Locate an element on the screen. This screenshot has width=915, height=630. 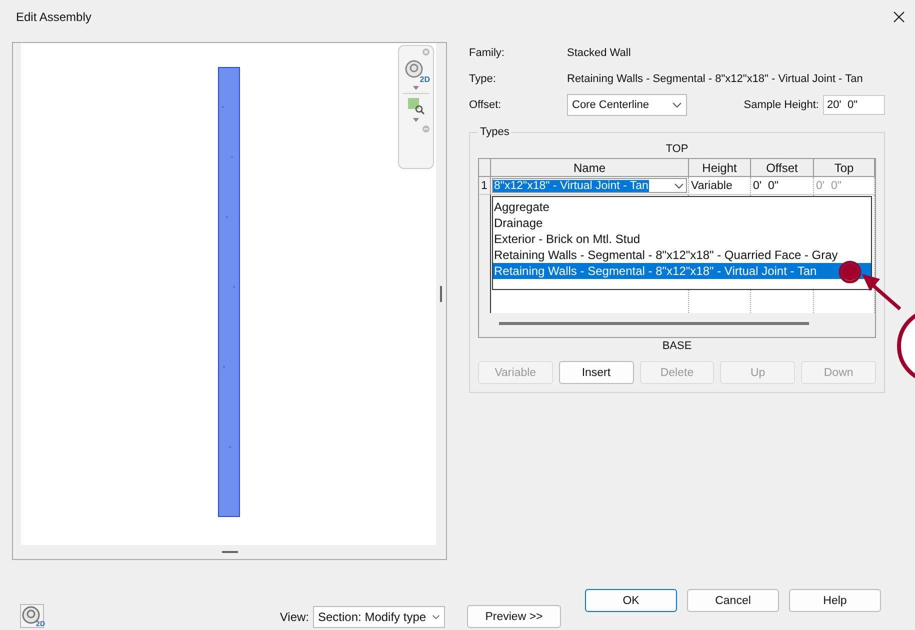
column-header: Name is located at coordinates (590, 168).